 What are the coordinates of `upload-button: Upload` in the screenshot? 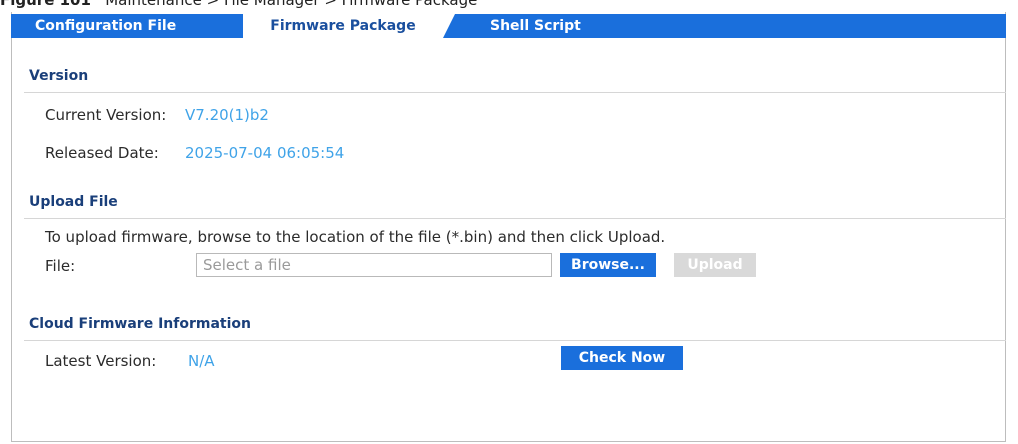 It's located at (715, 265).